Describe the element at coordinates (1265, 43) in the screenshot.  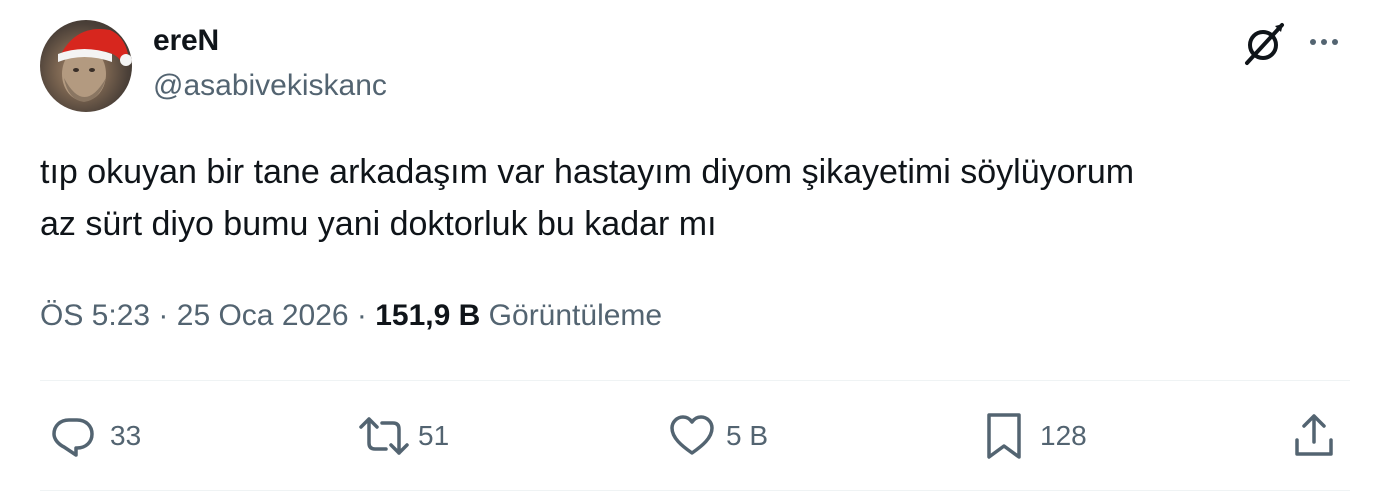
I see `grok-icon` at that location.